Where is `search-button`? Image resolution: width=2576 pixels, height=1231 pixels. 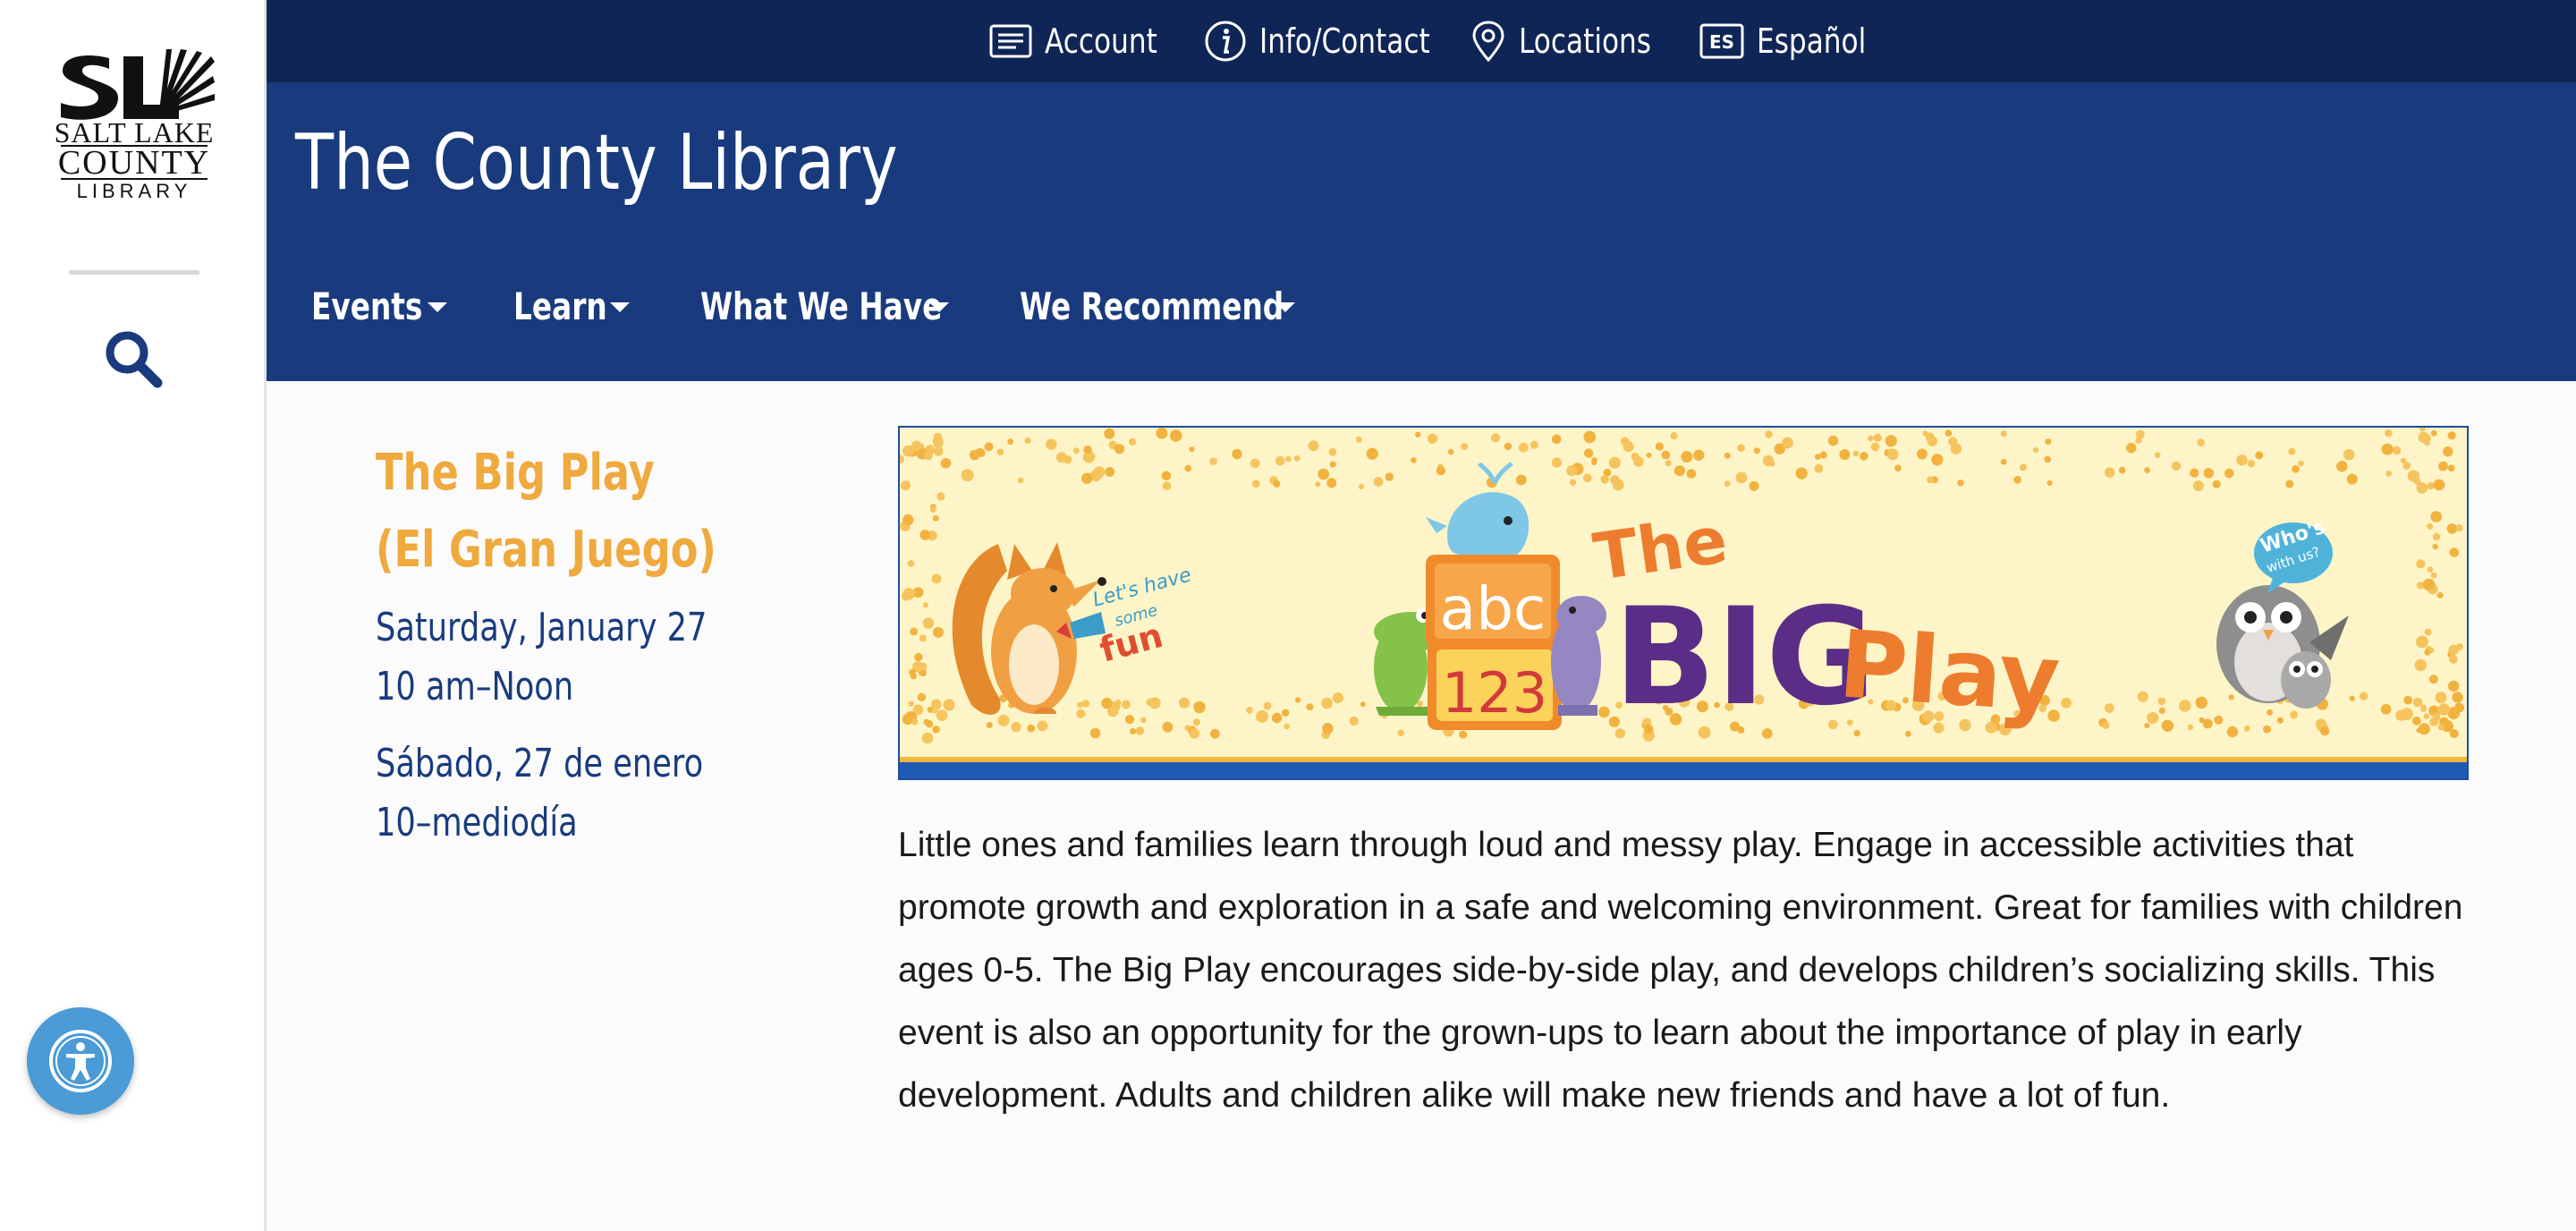
search-button is located at coordinates (133, 358).